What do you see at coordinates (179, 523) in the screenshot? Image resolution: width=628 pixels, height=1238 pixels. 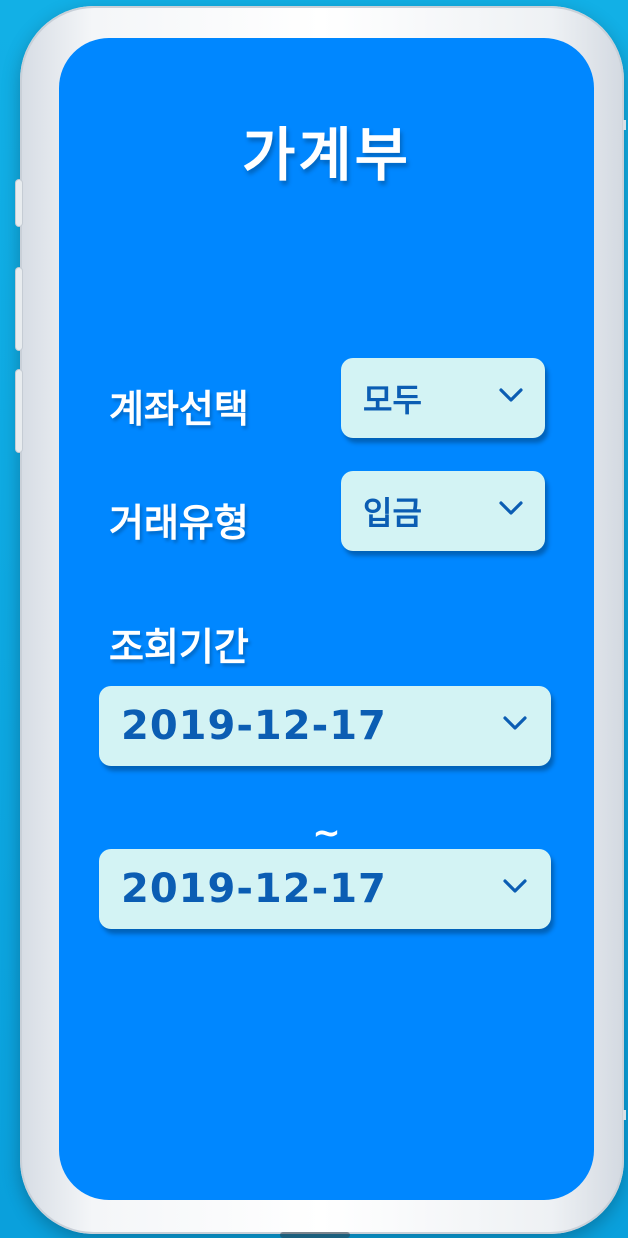 I see `transaction-type-label: 거래유형` at bounding box center [179, 523].